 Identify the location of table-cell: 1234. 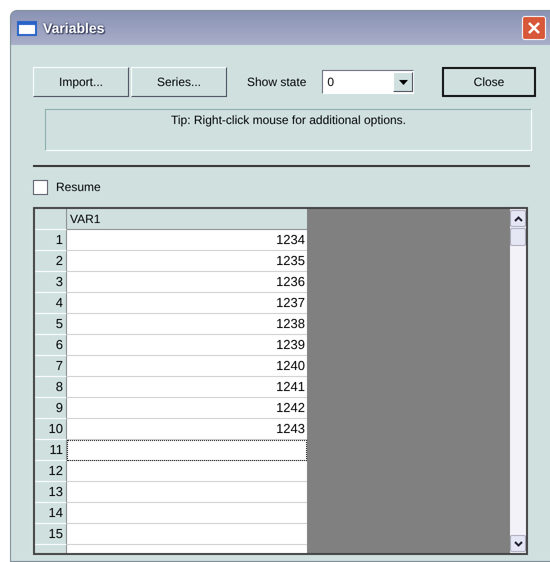
(187, 240).